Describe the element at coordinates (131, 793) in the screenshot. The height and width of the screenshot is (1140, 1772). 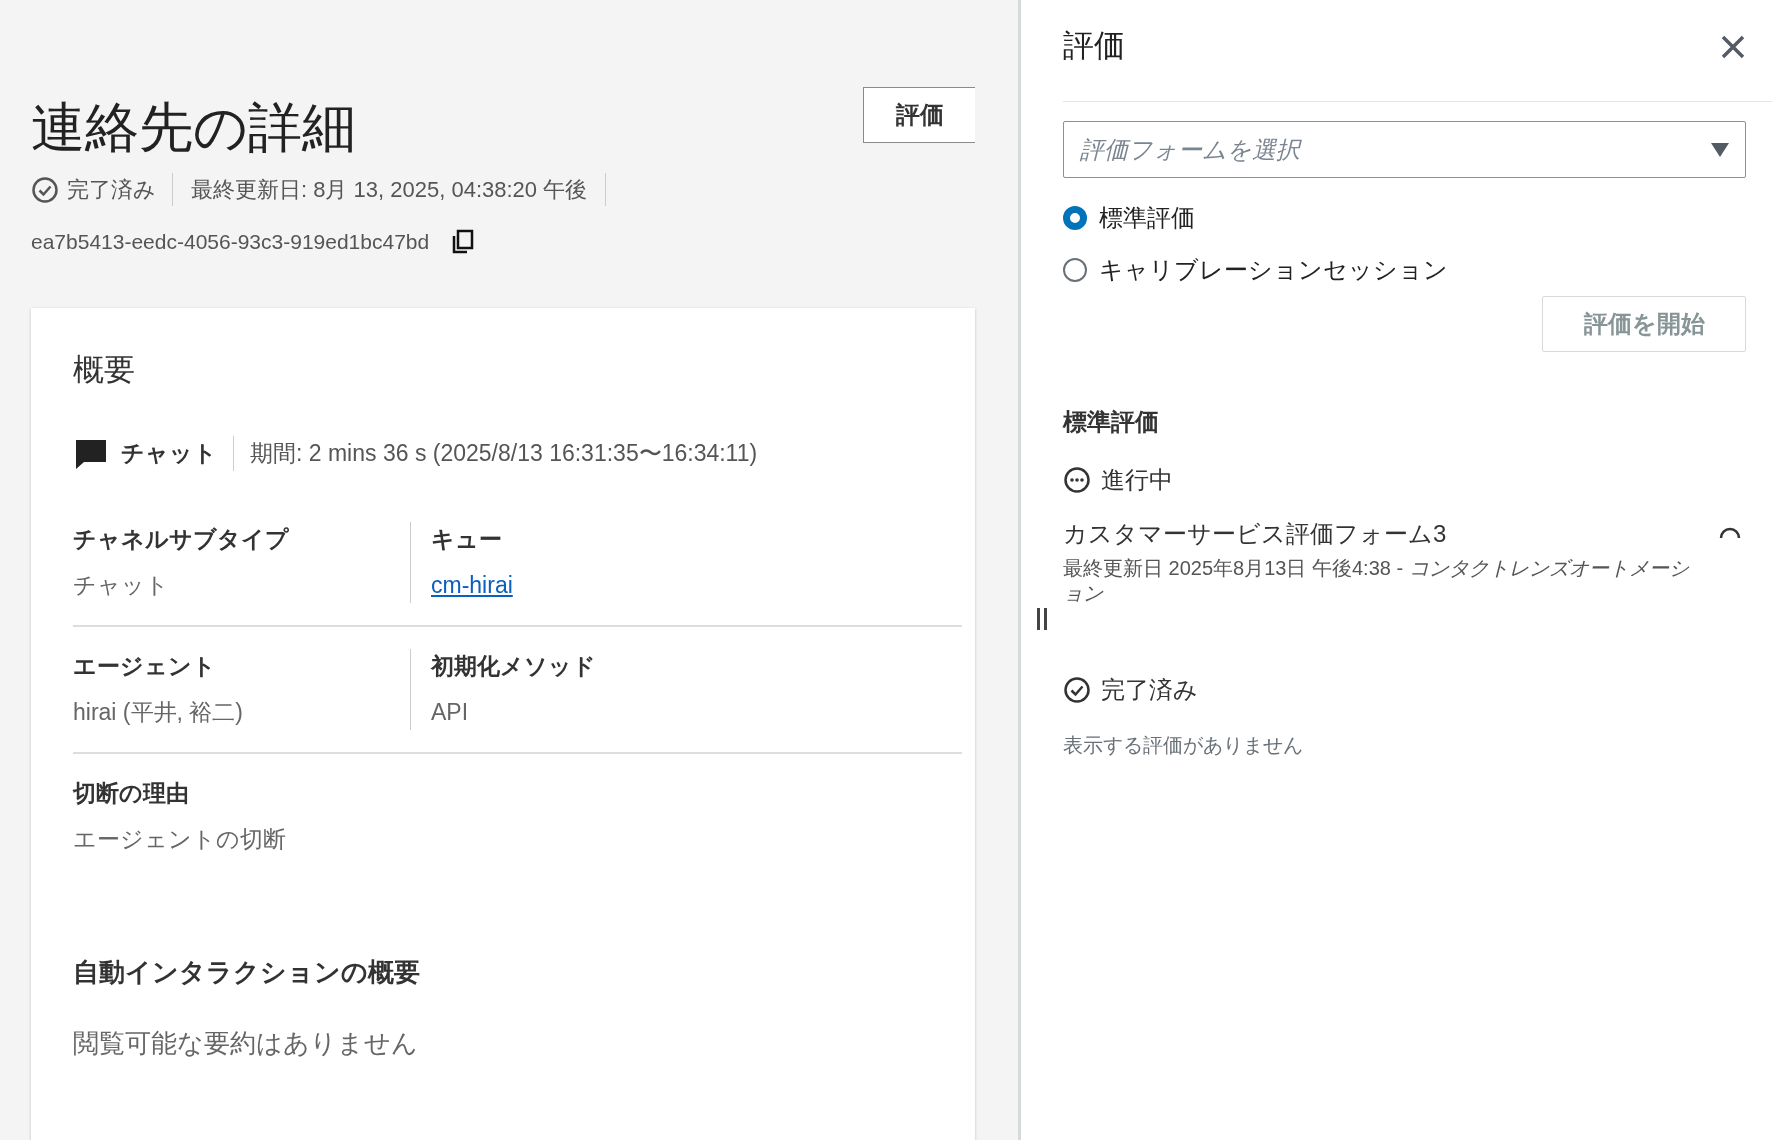
I see `field-label: 切断の理由` at that location.